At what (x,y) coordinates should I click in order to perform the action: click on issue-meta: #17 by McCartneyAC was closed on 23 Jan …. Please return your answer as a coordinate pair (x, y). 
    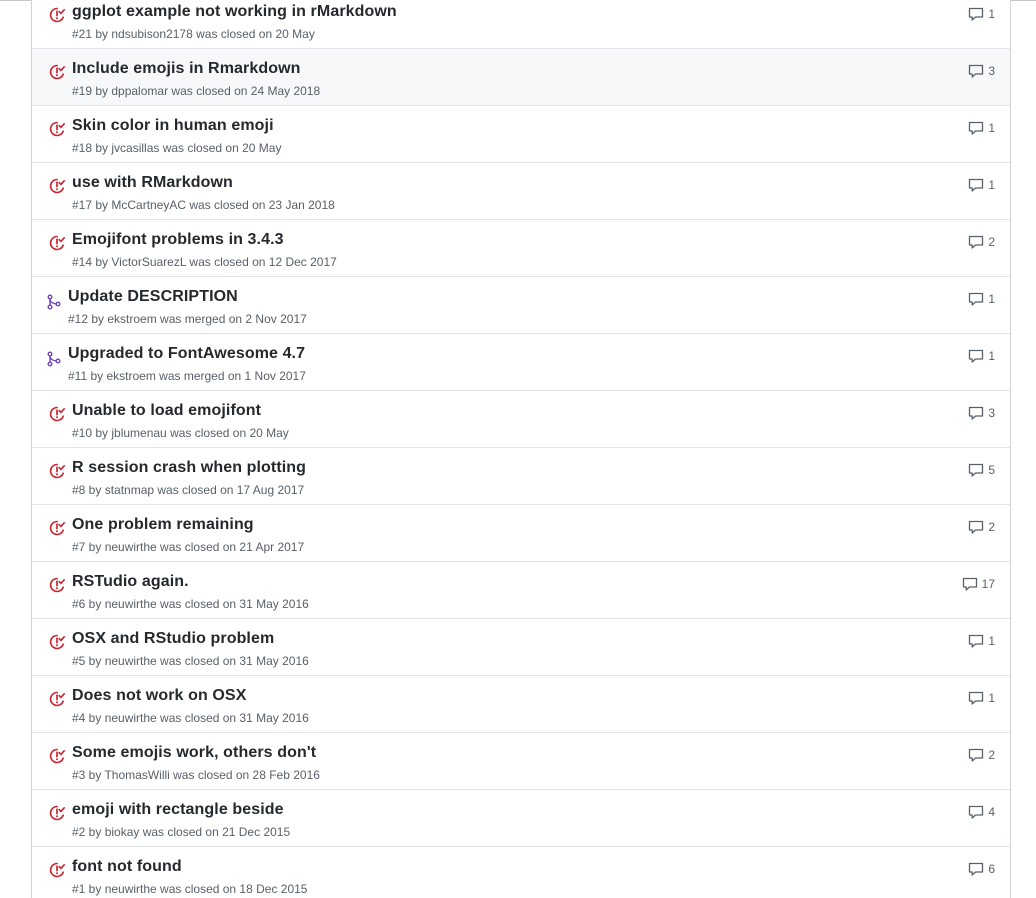
    Looking at the image, I should click on (203, 205).